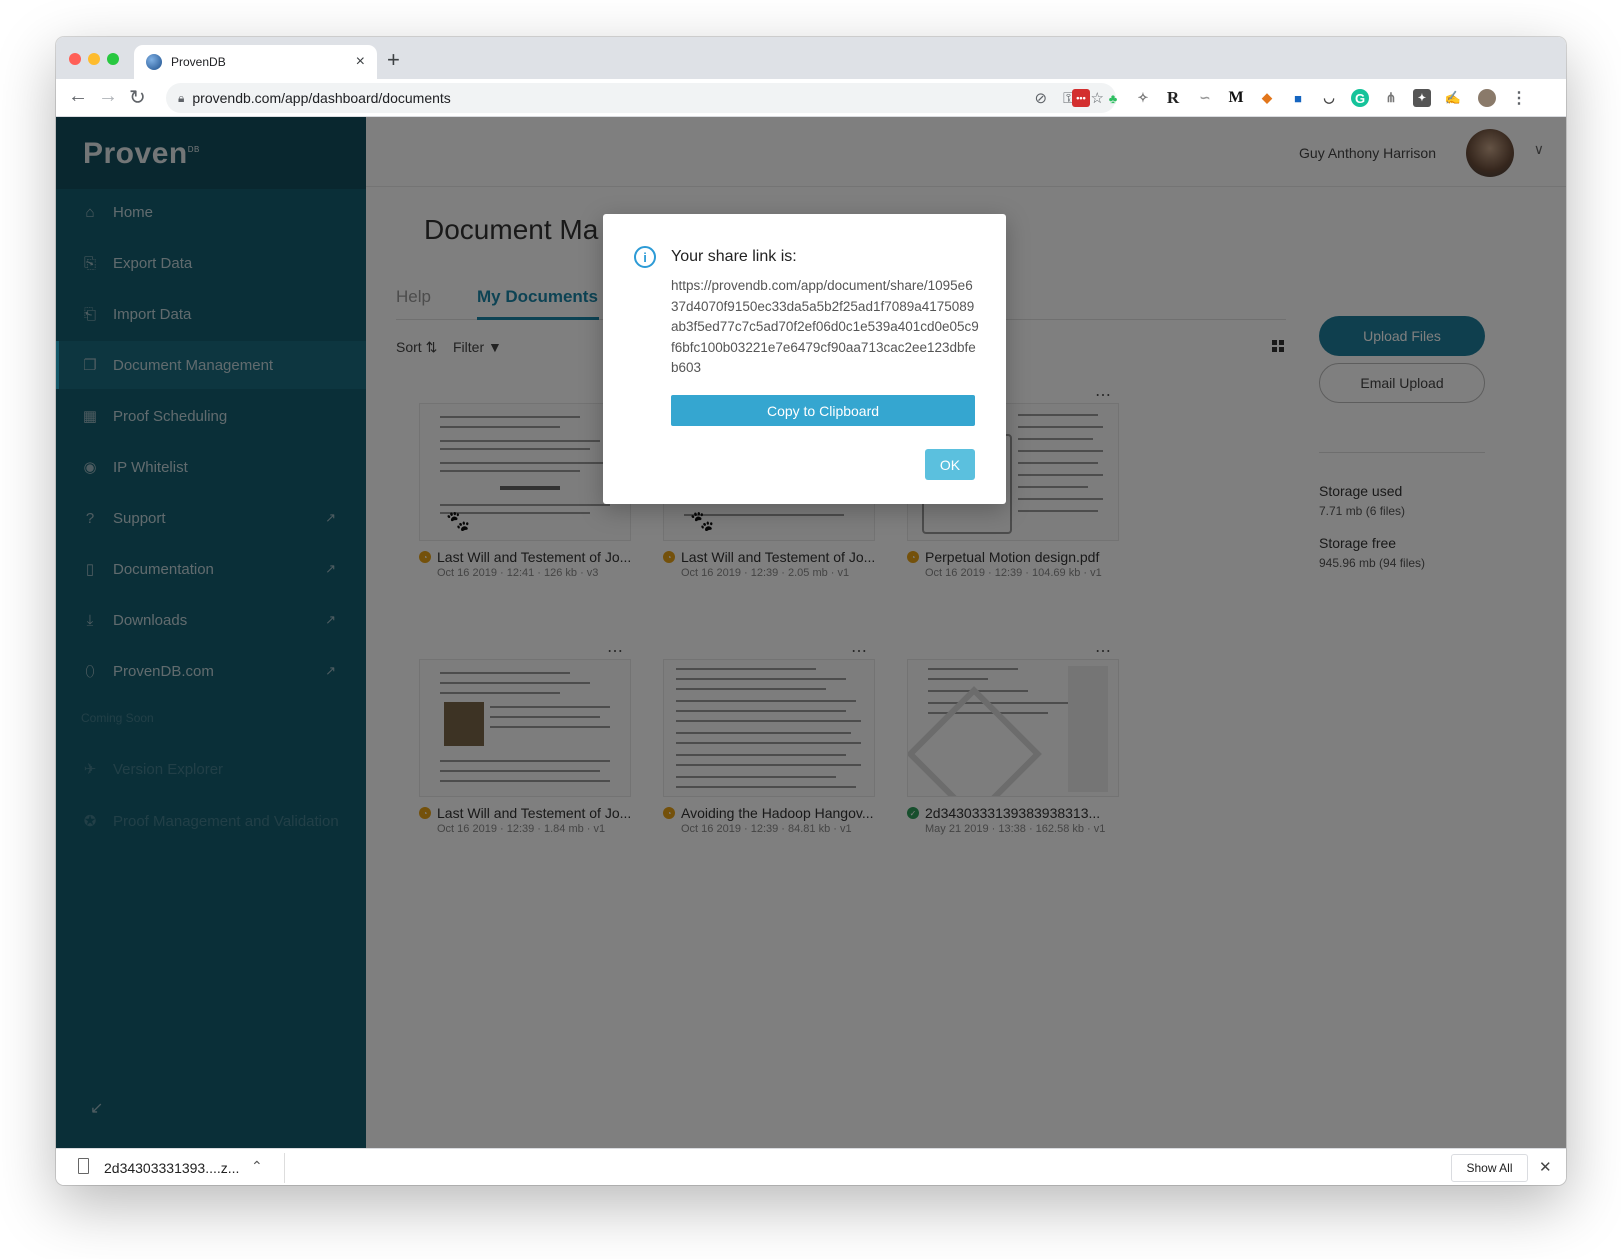 The width and height of the screenshot is (1621, 1259). I want to click on back-arrow-icon: ←, so click(78, 96).